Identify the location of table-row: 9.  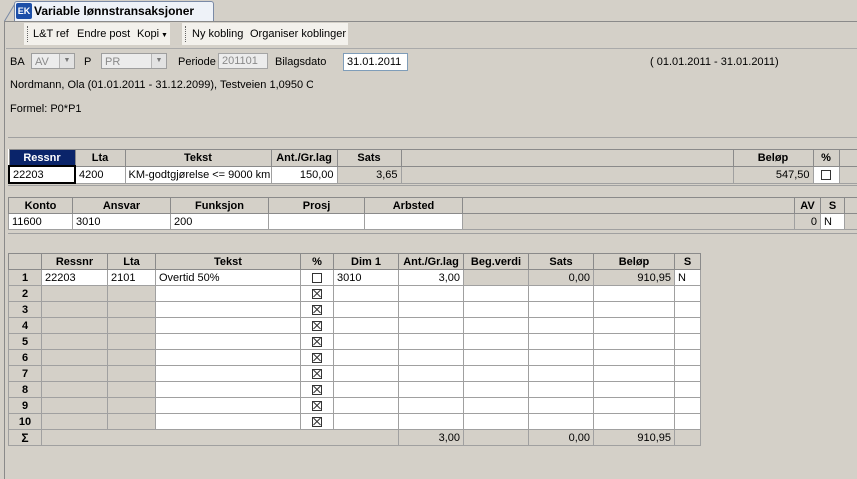
(355, 406).